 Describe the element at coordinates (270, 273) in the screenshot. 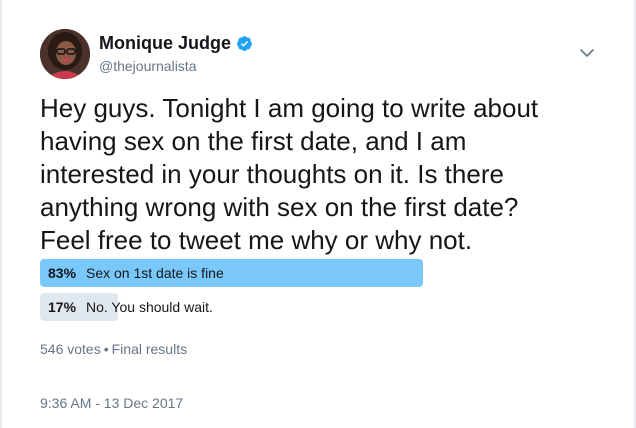

I see `poll-option: 83% Sex on 1st date is fine` at that location.